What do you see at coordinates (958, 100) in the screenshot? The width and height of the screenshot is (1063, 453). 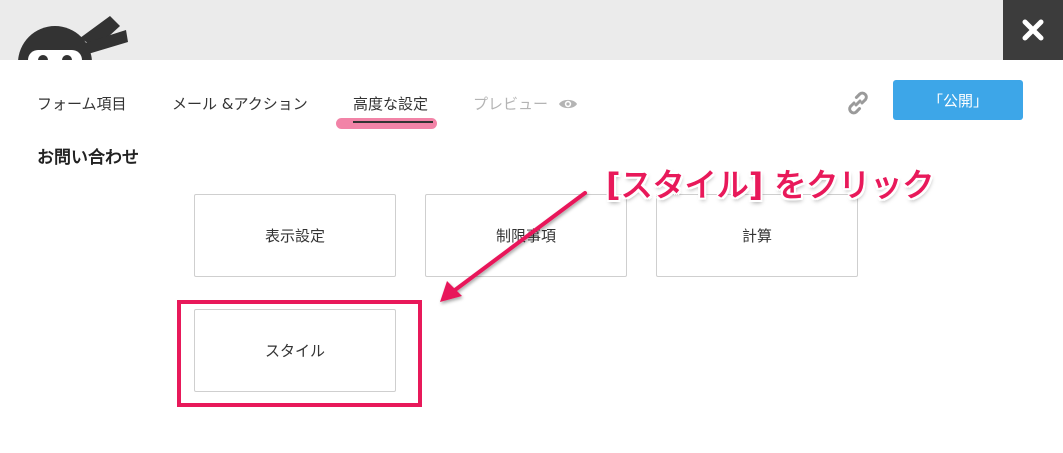 I see `publish-button: 「公開」` at bounding box center [958, 100].